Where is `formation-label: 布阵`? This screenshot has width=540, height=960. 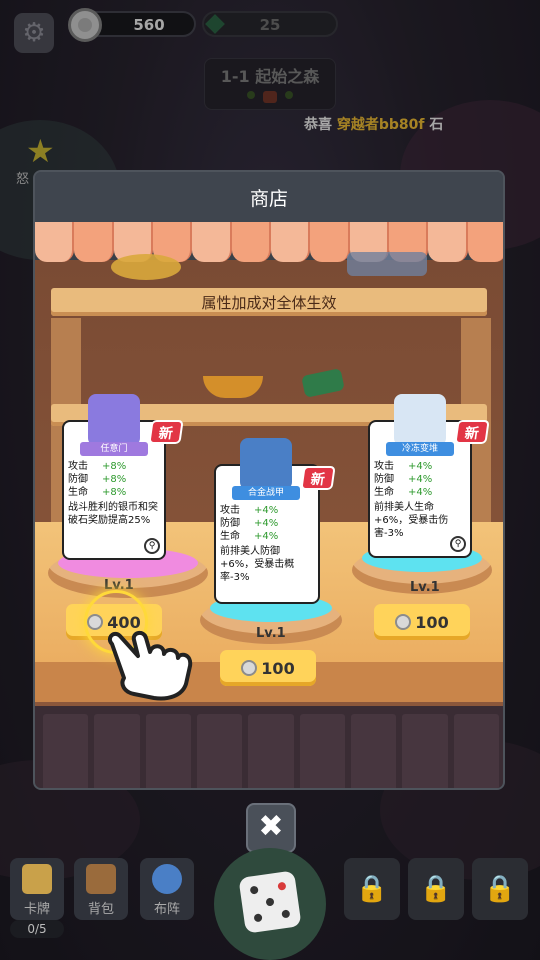
formation-label: 布阵 is located at coordinates (166, 909).